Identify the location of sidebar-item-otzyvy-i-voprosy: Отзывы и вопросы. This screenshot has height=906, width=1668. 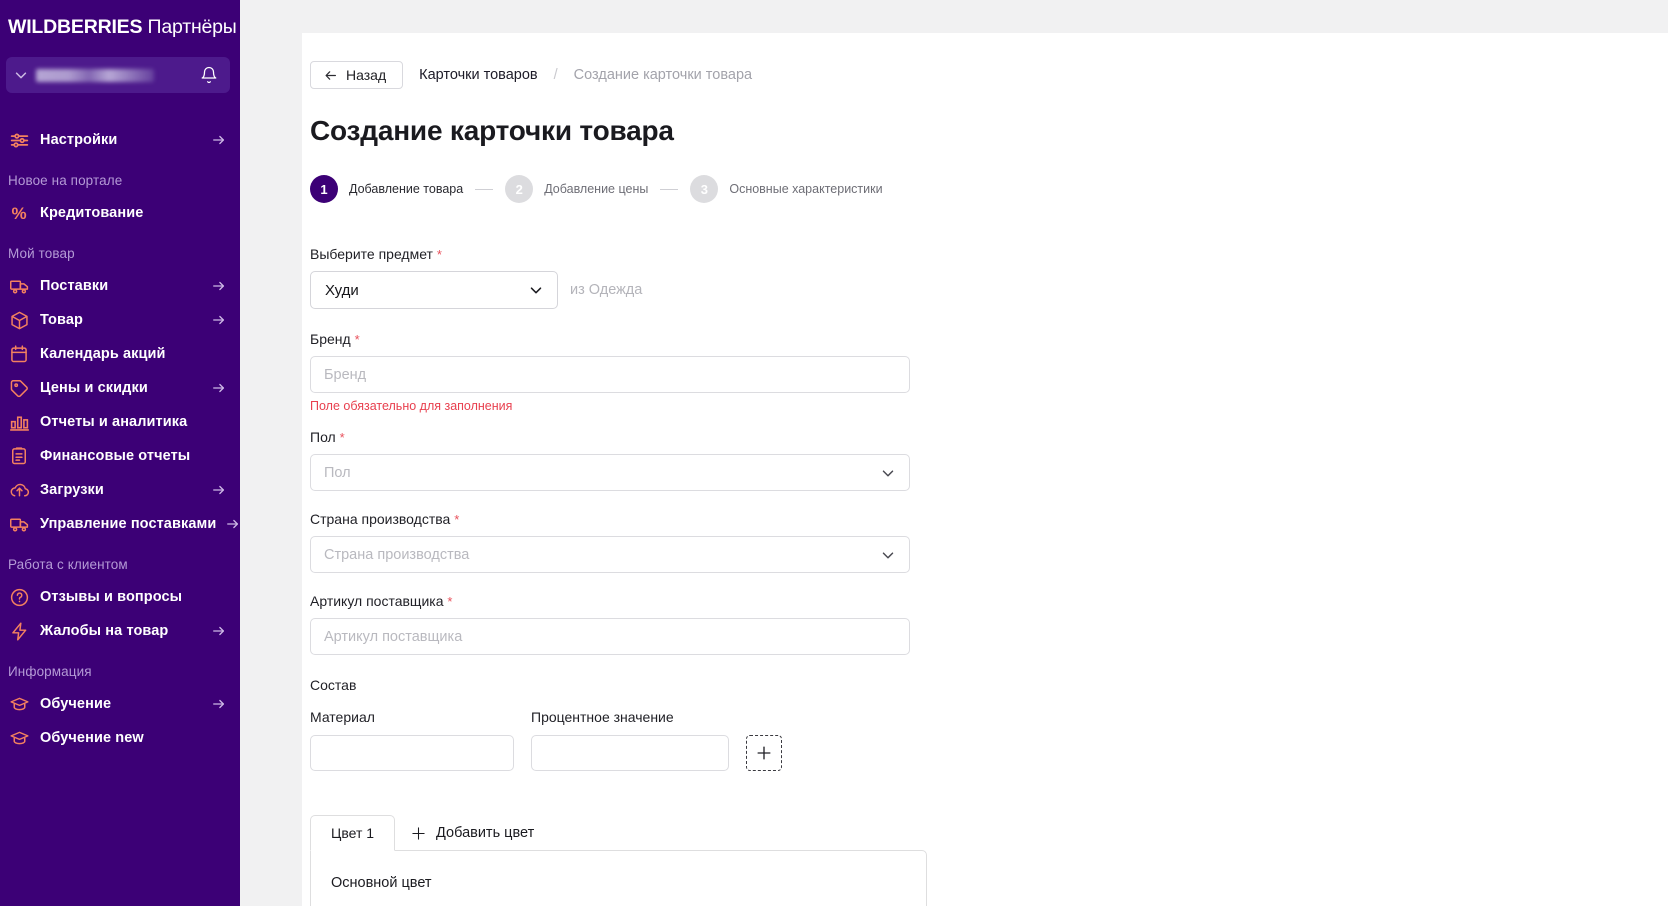
(120, 597).